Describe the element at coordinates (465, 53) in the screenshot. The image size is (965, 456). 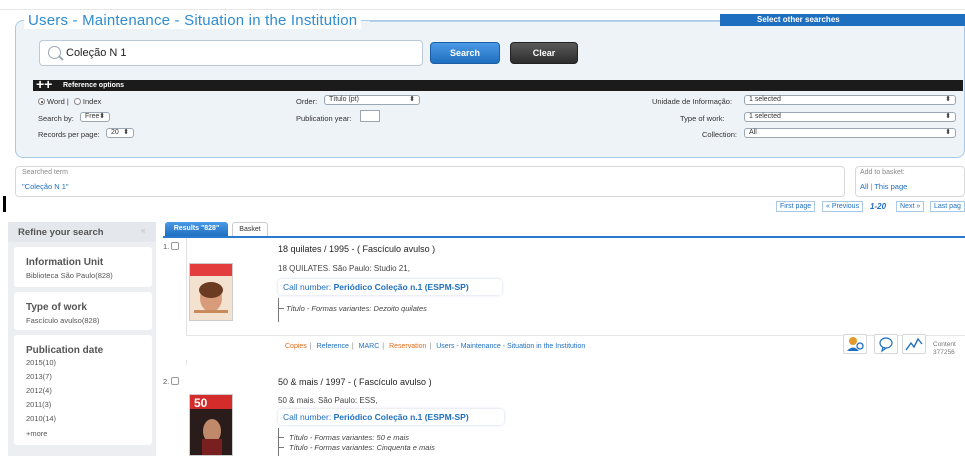
I see `search-button: Search` at that location.